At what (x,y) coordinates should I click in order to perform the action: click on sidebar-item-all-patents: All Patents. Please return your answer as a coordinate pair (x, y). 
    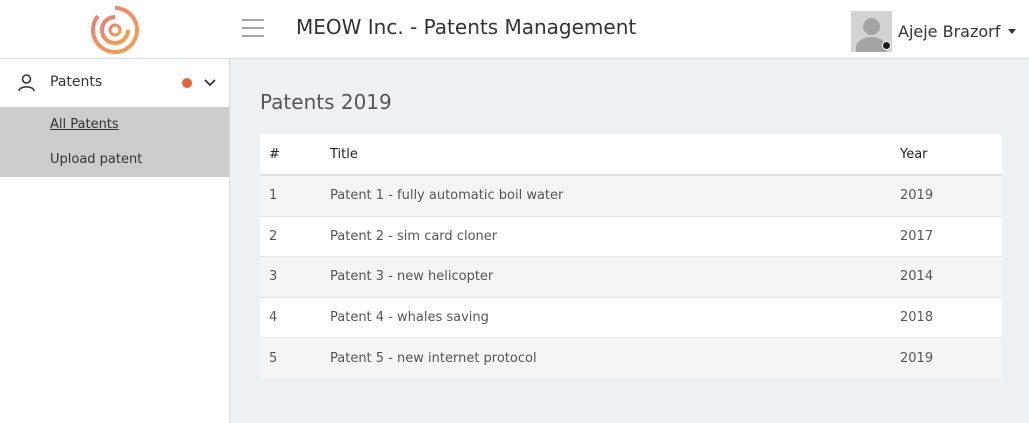
    Looking at the image, I should click on (84, 124).